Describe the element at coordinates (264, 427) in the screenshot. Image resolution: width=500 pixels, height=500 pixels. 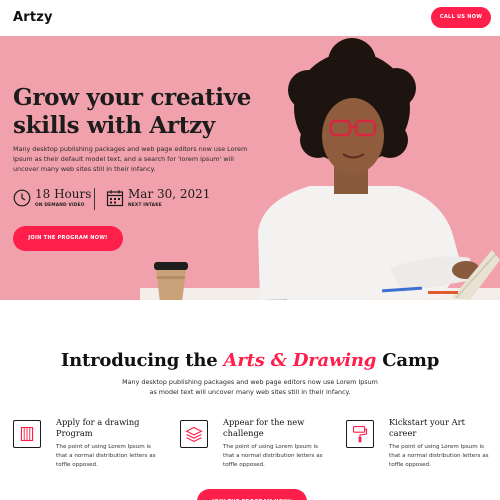
I see `feature-title: Appear for the new challenge` at that location.